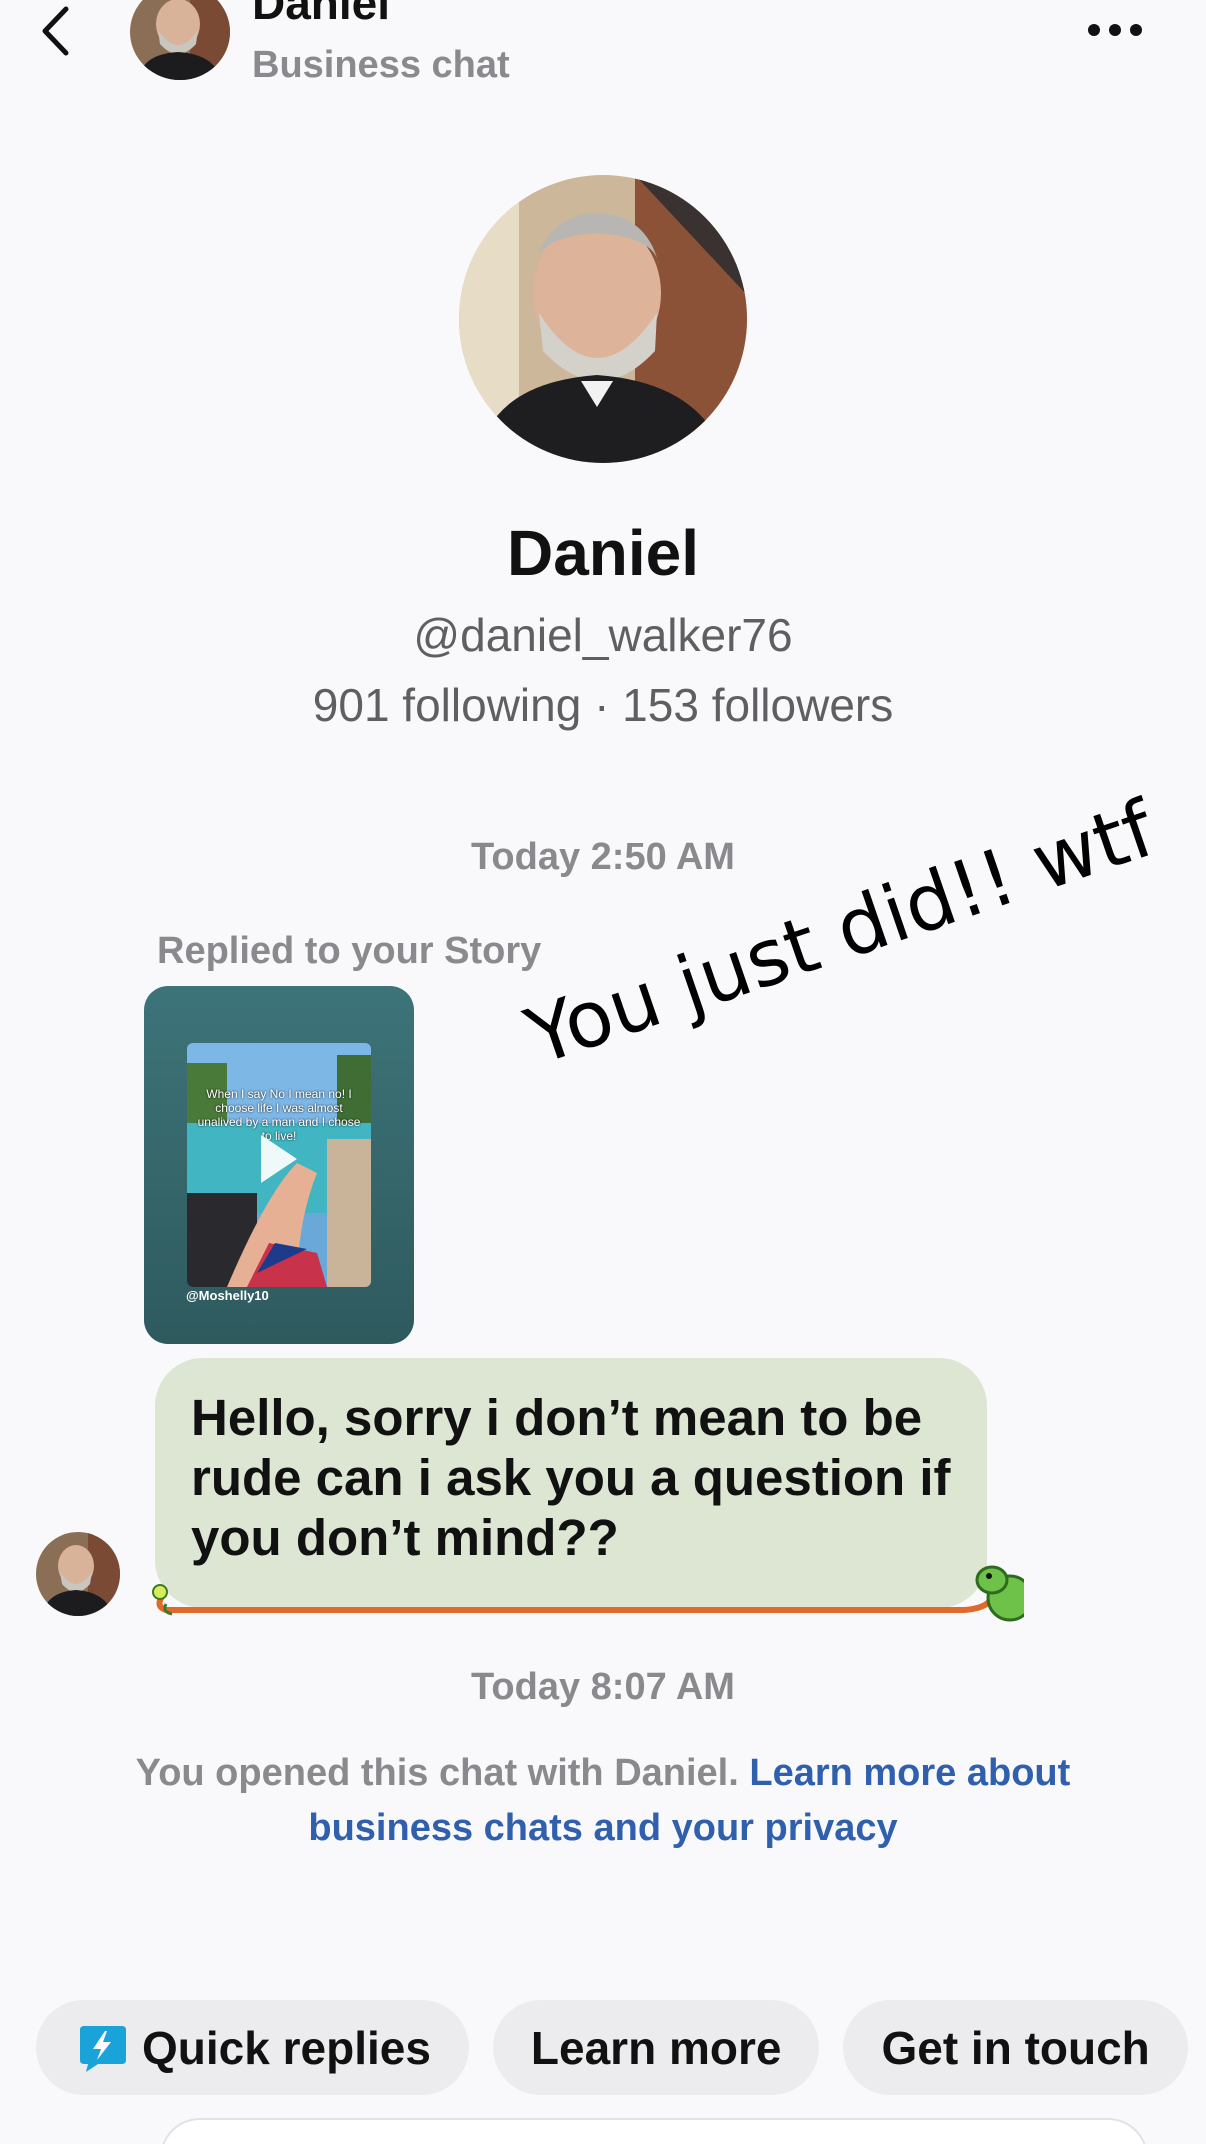 This screenshot has height=2144, width=1206. Describe the element at coordinates (603, 635) in the screenshot. I see `profile-handle: @daniel_walker76` at that location.